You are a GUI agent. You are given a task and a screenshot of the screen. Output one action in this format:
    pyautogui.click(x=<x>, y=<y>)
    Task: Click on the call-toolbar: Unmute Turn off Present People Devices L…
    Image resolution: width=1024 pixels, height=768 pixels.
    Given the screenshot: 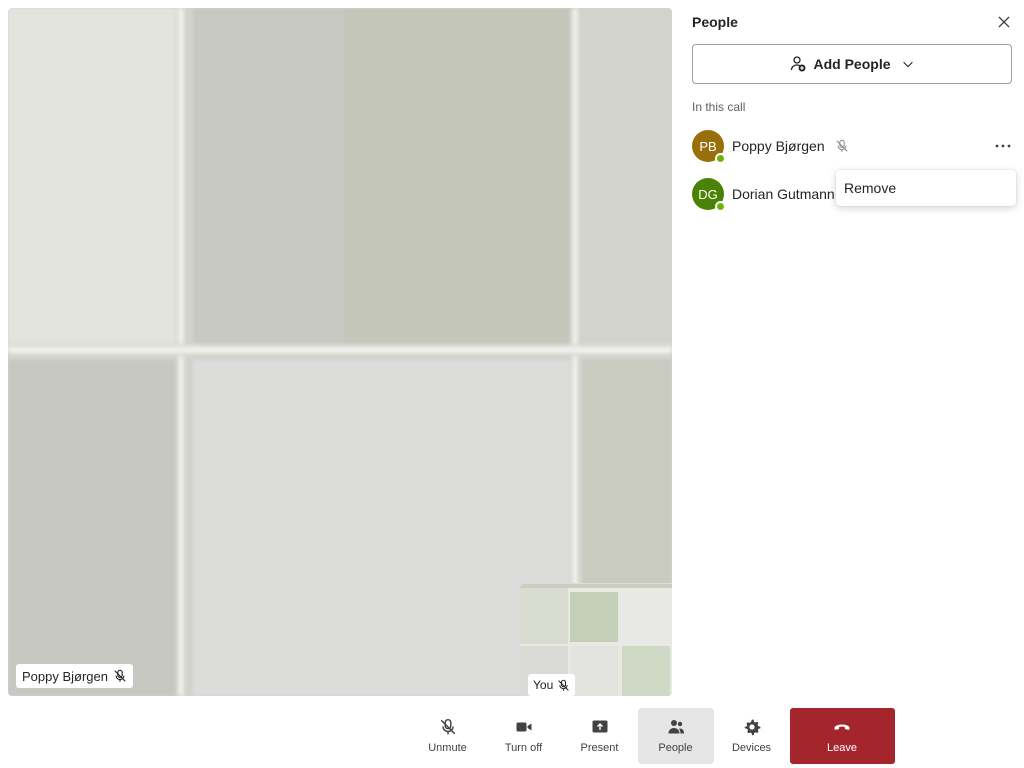 What is the action you would take?
    pyautogui.click(x=512, y=736)
    